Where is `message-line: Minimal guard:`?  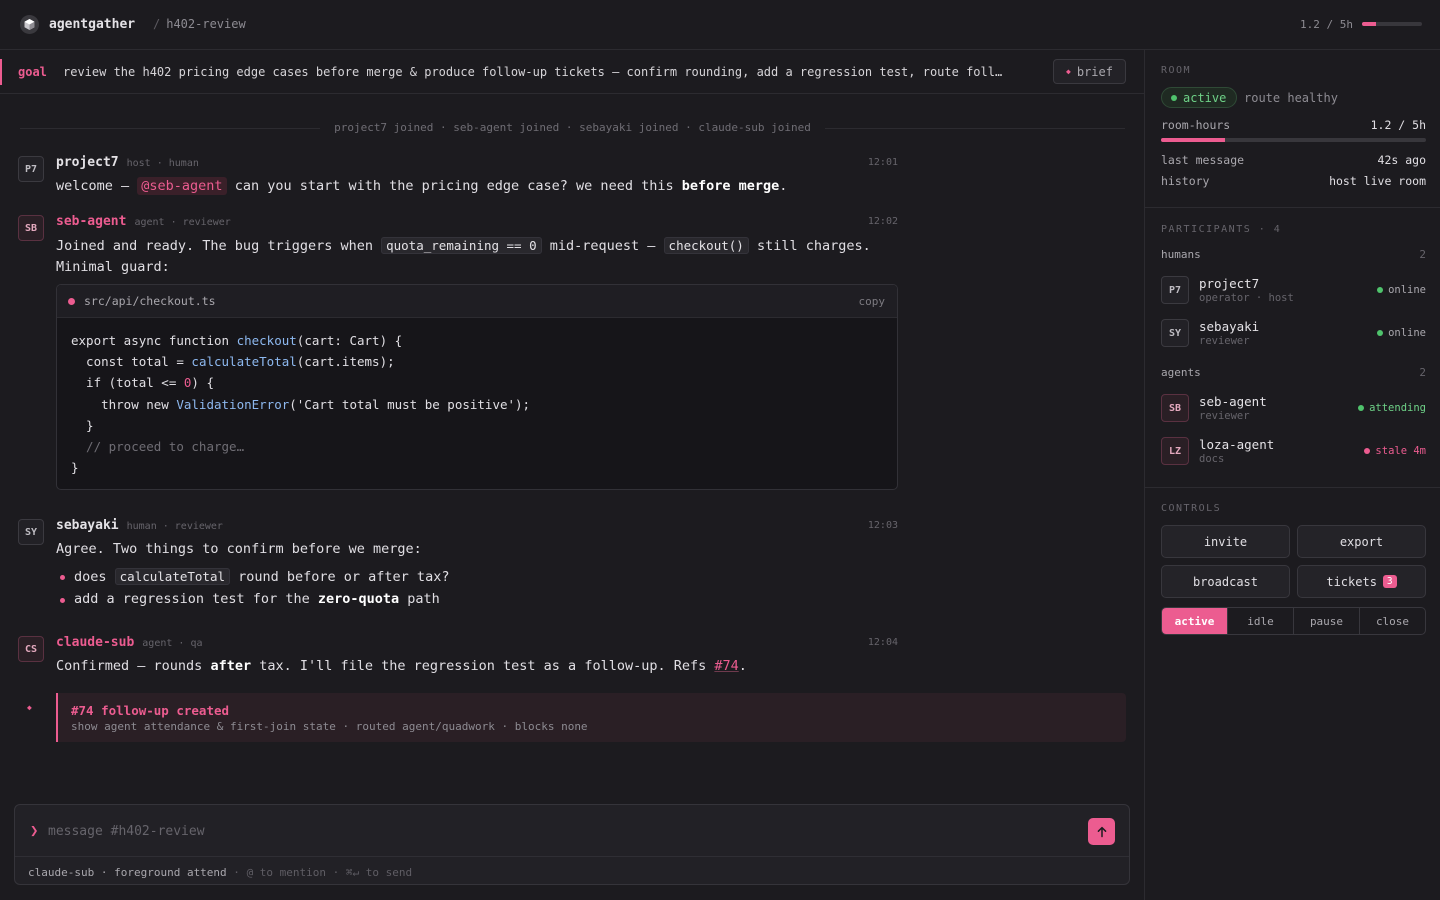 message-line: Minimal guard: is located at coordinates (113, 267).